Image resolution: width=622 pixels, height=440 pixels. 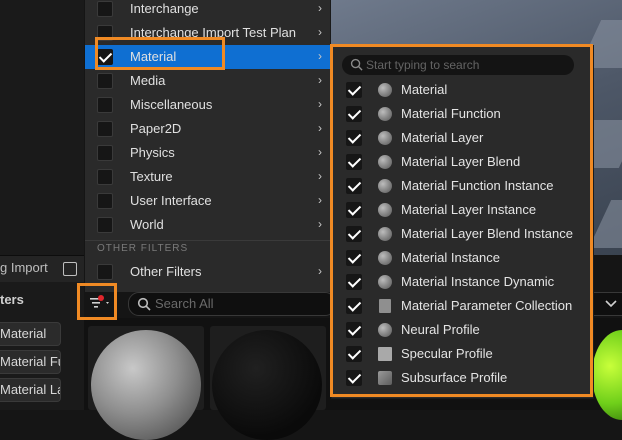 What do you see at coordinates (207, 81) in the screenshot?
I see `menu-item-media: Media ›` at bounding box center [207, 81].